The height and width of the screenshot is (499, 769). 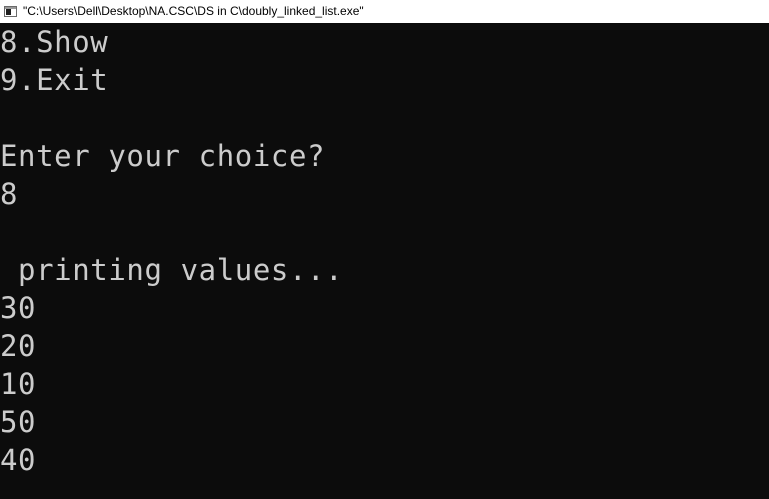 I want to click on console-line-value: 10, so click(x=18, y=384).